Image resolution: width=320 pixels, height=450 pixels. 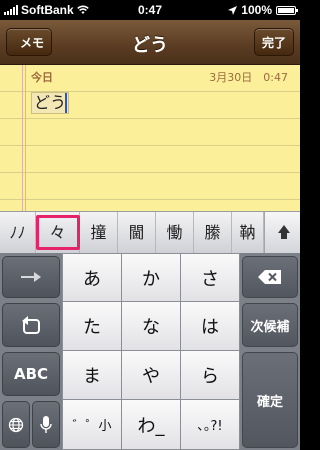 I want to click on kana-key-ma: ま, so click(x=92, y=375).